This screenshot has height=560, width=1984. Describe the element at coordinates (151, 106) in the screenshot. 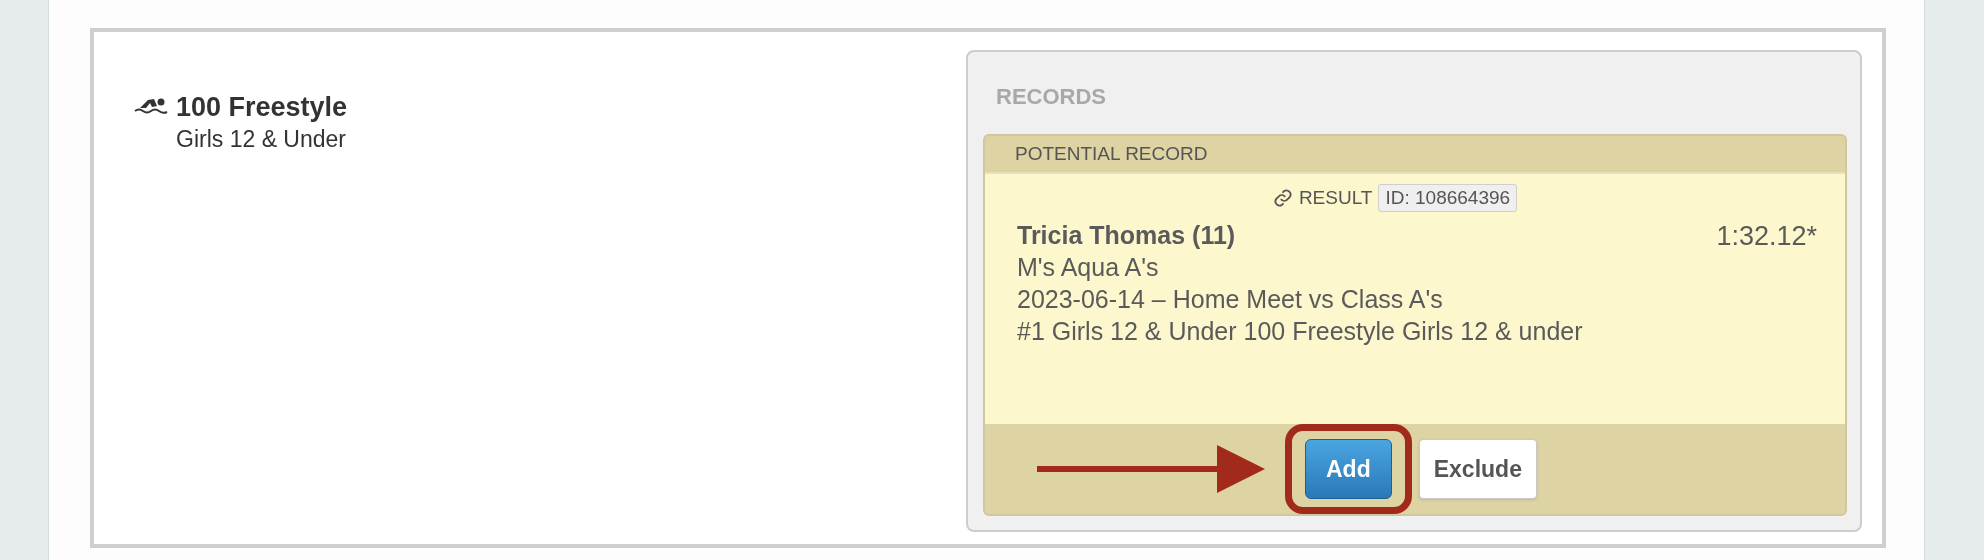

I see `swimmer-icon` at that location.